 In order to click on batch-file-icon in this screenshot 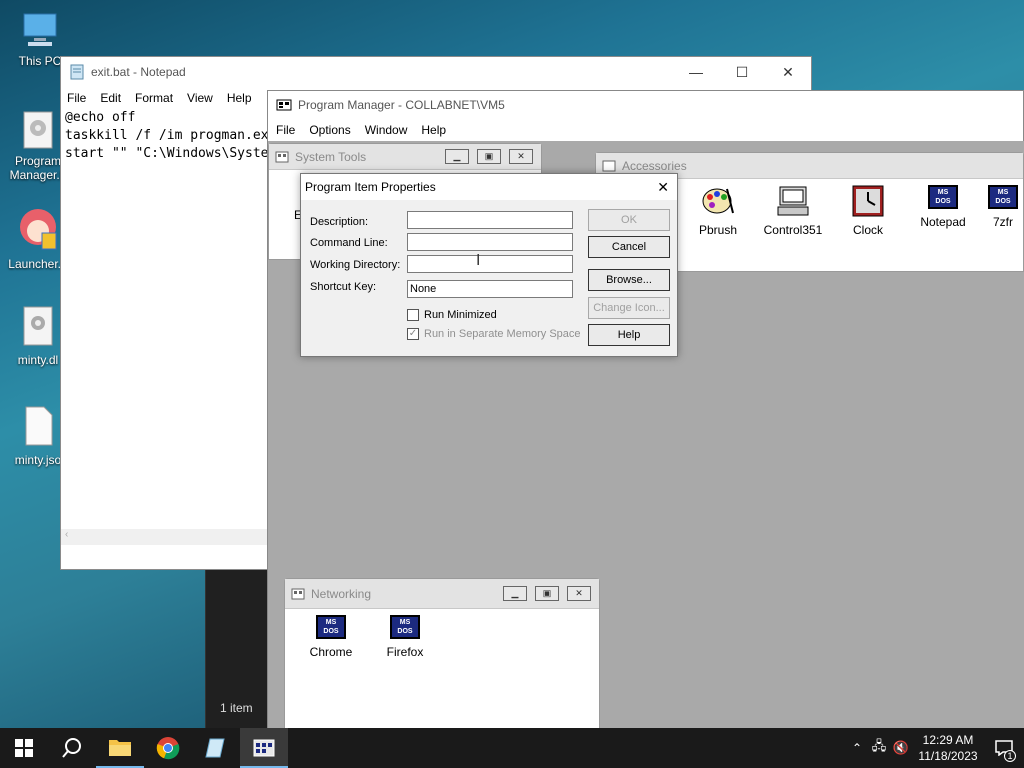, I will do `click(38, 130)`.